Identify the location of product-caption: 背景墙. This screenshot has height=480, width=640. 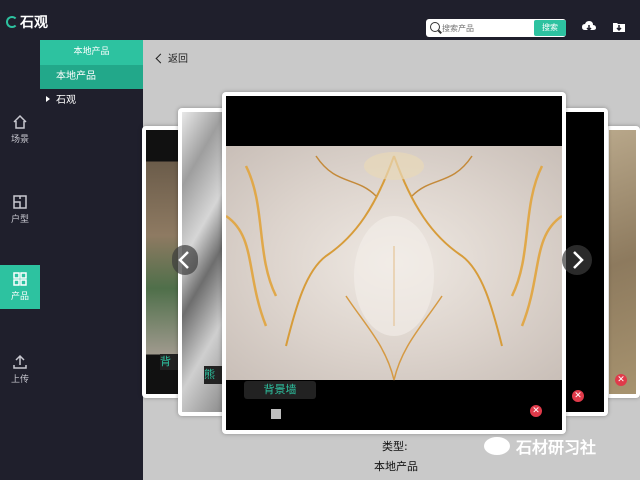
(280, 390).